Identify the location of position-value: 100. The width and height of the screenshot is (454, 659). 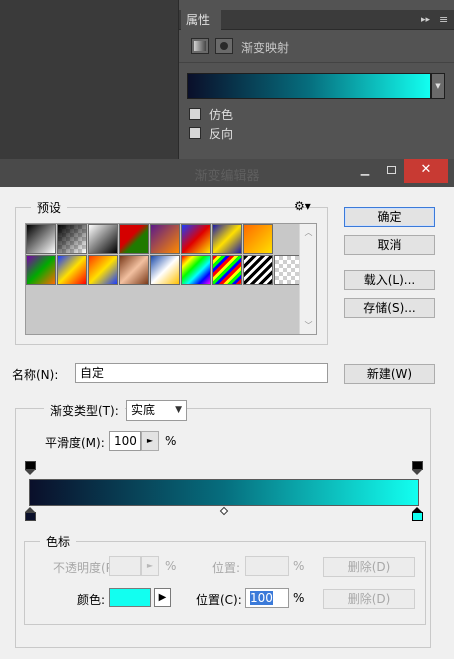
(261, 598).